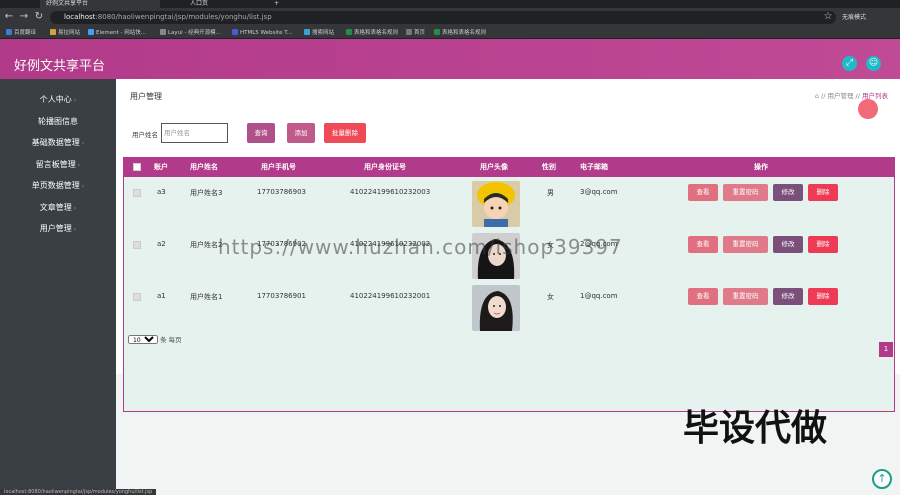 The width and height of the screenshot is (900, 495). I want to click on sidebar-item-articles: 文章管理 ›, so click(58, 208).